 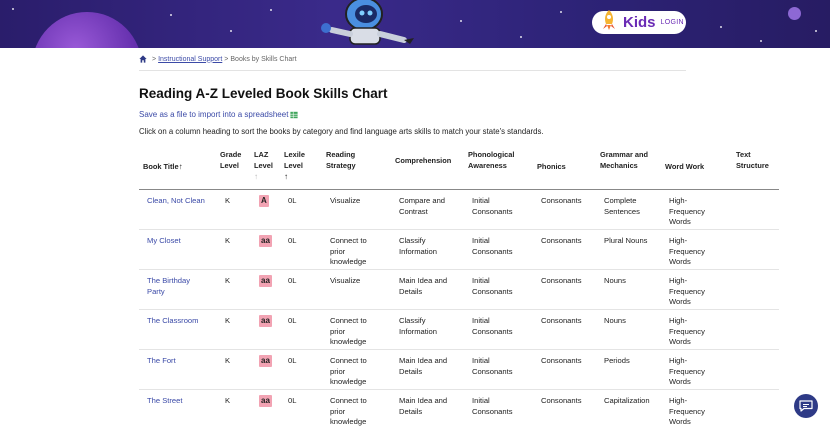 I want to click on rocket-icon, so click(x=609, y=19).